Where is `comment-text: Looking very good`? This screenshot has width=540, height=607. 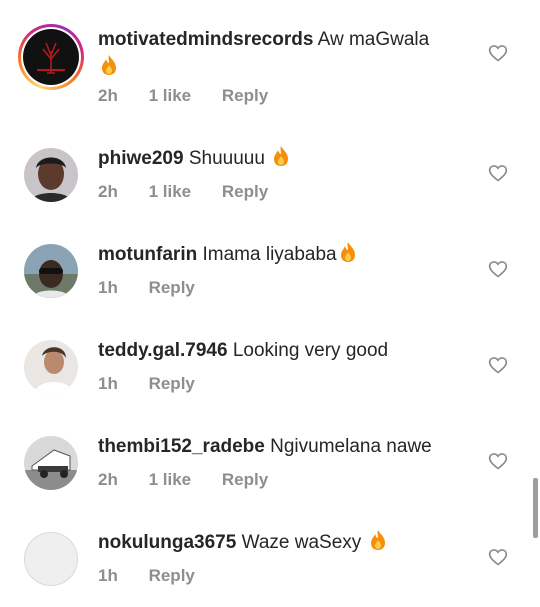 comment-text: Looking very good is located at coordinates (310, 350).